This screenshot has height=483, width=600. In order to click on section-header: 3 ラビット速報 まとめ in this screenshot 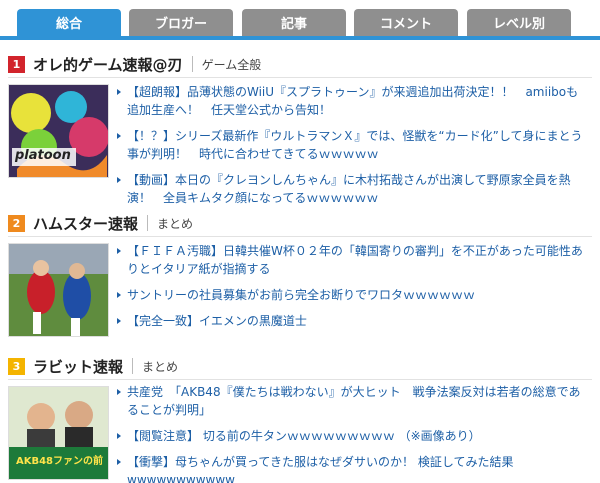, I will do `click(93, 366)`.